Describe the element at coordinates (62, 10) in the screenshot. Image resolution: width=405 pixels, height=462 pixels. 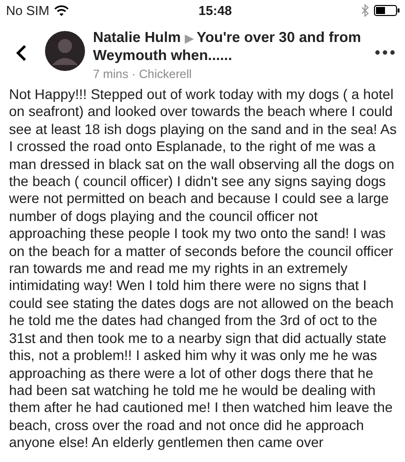
I see `wifi-icon` at that location.